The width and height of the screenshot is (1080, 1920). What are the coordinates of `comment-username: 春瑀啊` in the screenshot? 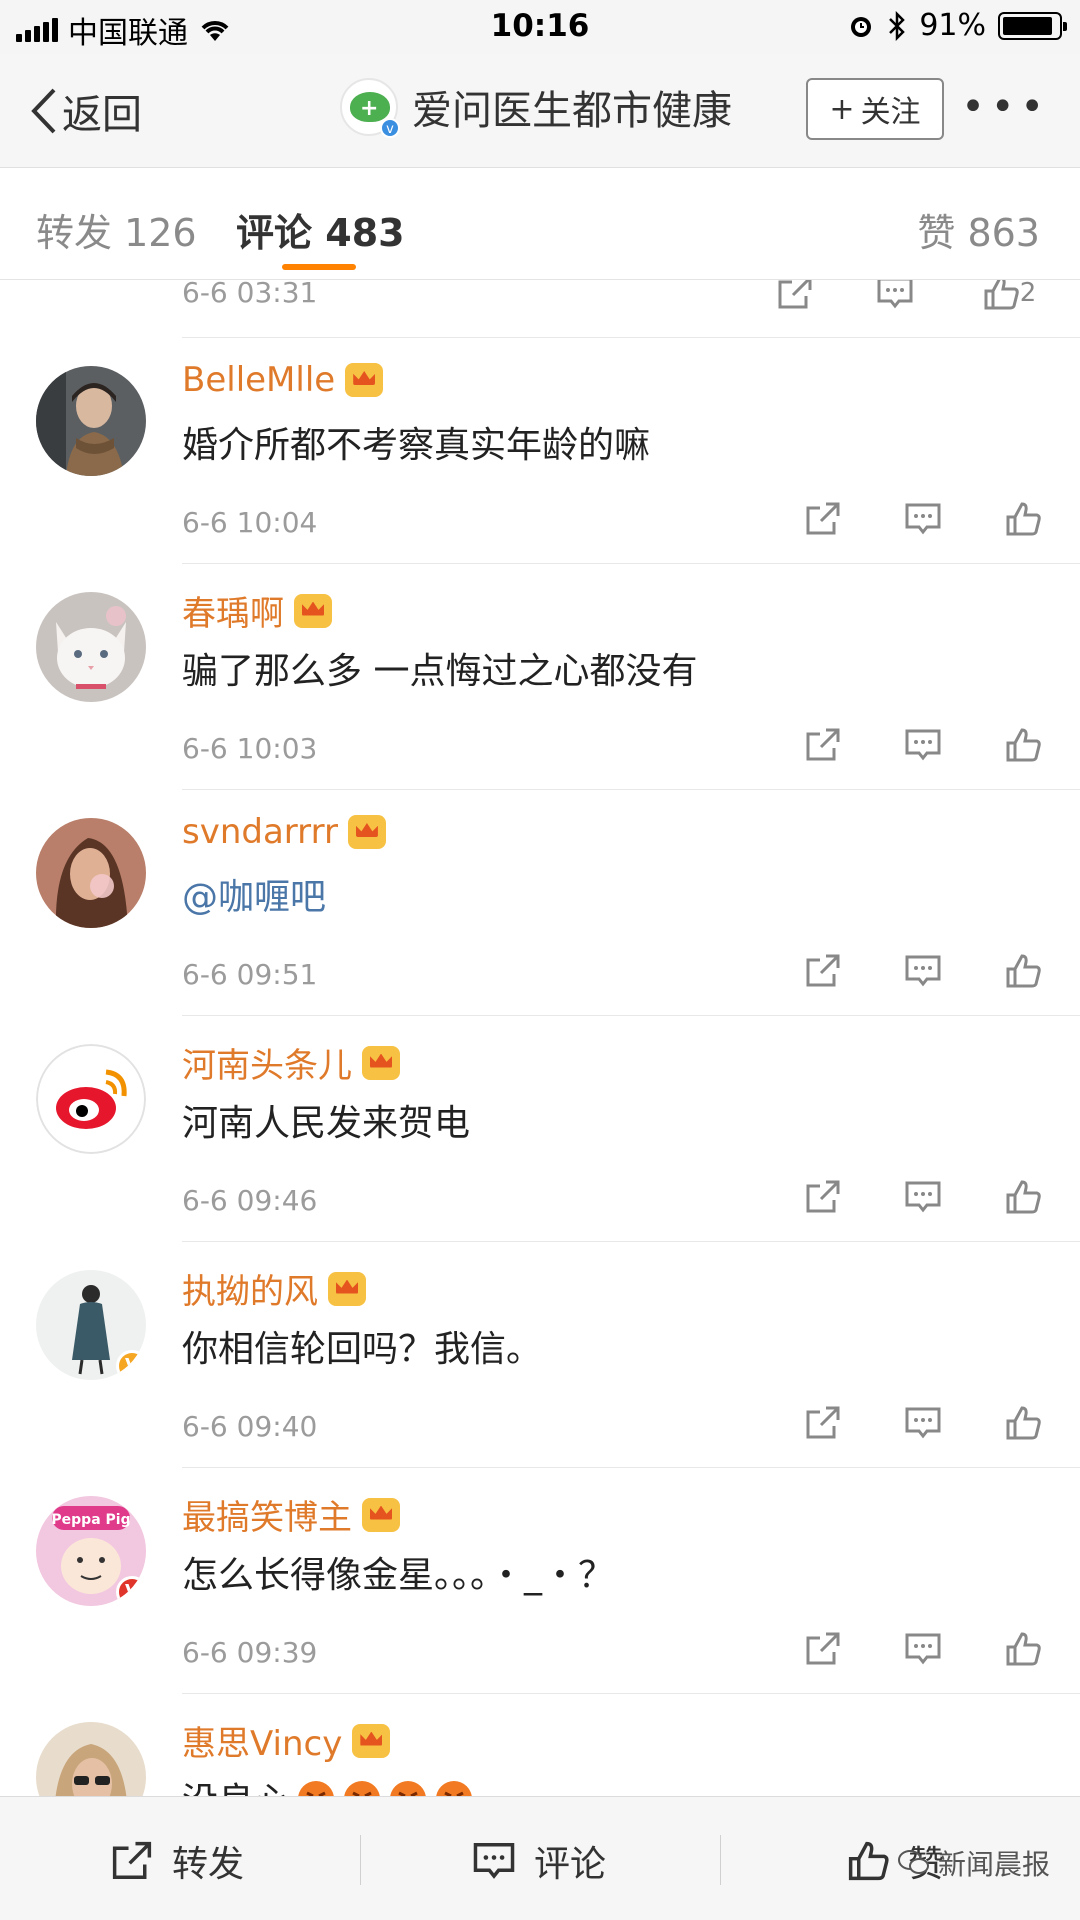 It's located at (257, 610).